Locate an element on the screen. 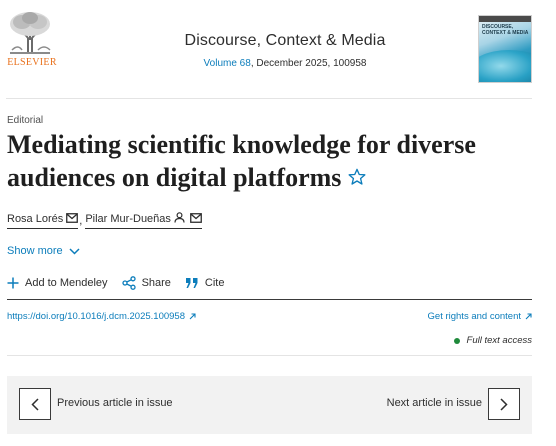 This screenshot has width=556, height=446. cite-button: Cite is located at coordinates (205, 283).